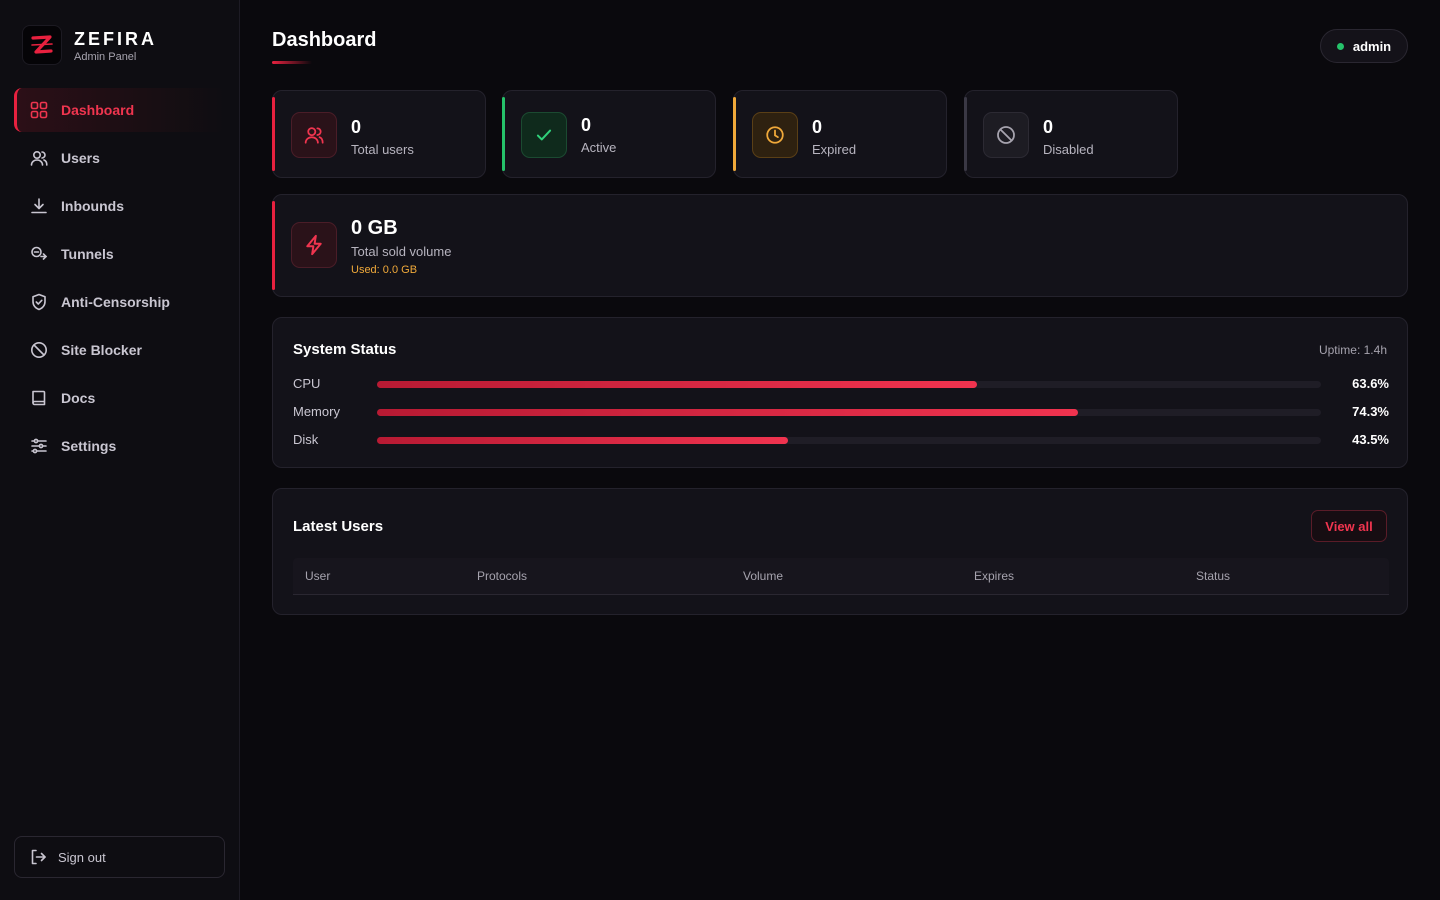  Describe the element at coordinates (1372, 46) in the screenshot. I see `username: admin` at that location.